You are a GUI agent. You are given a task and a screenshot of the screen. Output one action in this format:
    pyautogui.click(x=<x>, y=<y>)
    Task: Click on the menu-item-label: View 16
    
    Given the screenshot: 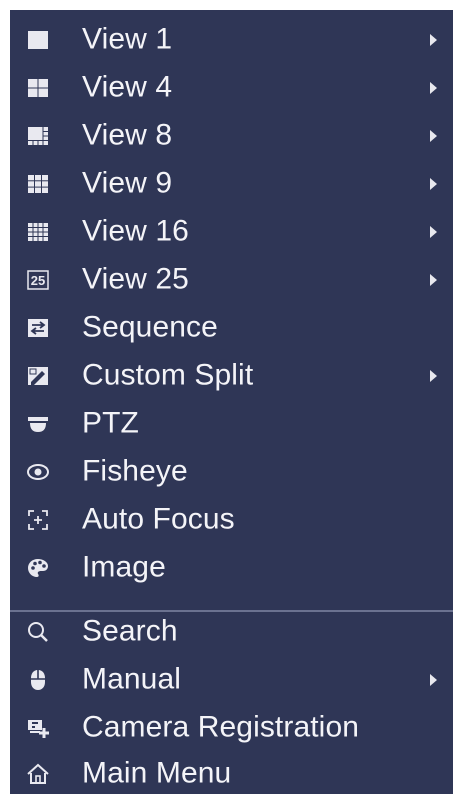 What is the action you would take?
    pyautogui.click(x=135, y=231)
    